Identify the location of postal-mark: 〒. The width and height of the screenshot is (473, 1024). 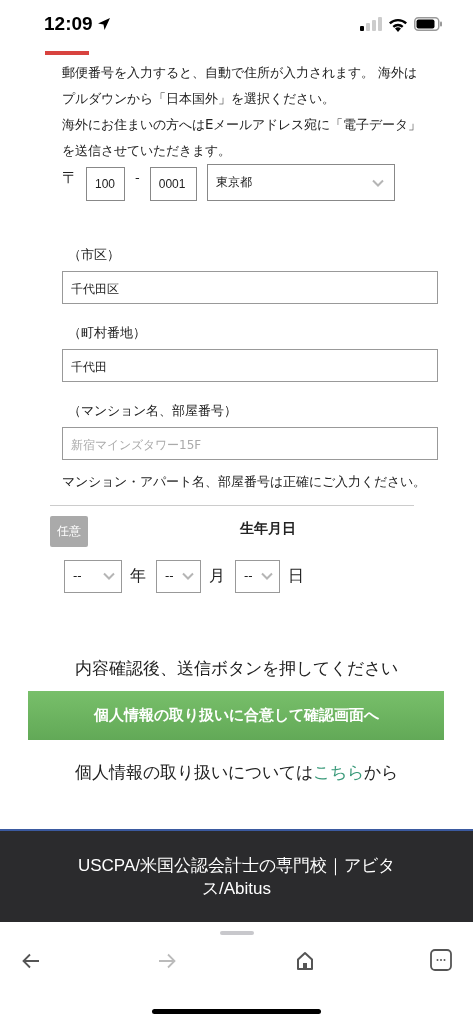
(70, 178).